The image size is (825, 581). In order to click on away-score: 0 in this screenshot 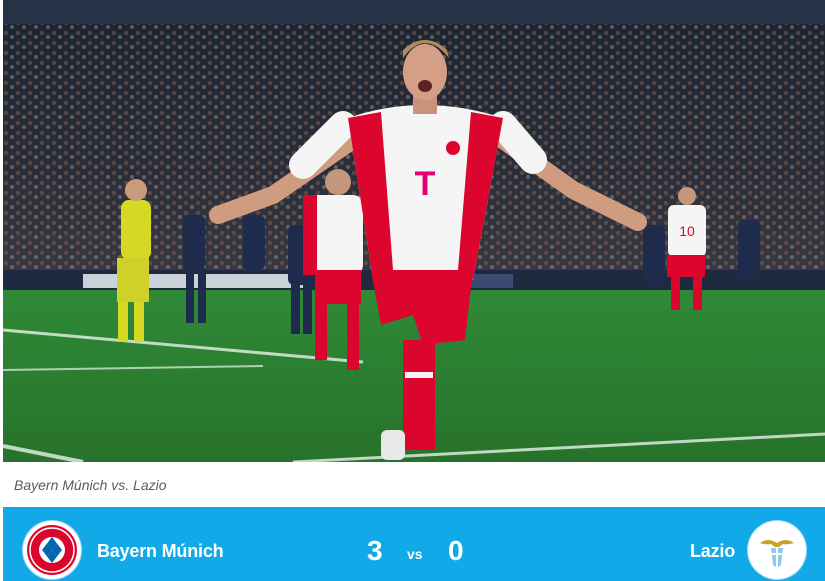, I will do `click(456, 550)`.